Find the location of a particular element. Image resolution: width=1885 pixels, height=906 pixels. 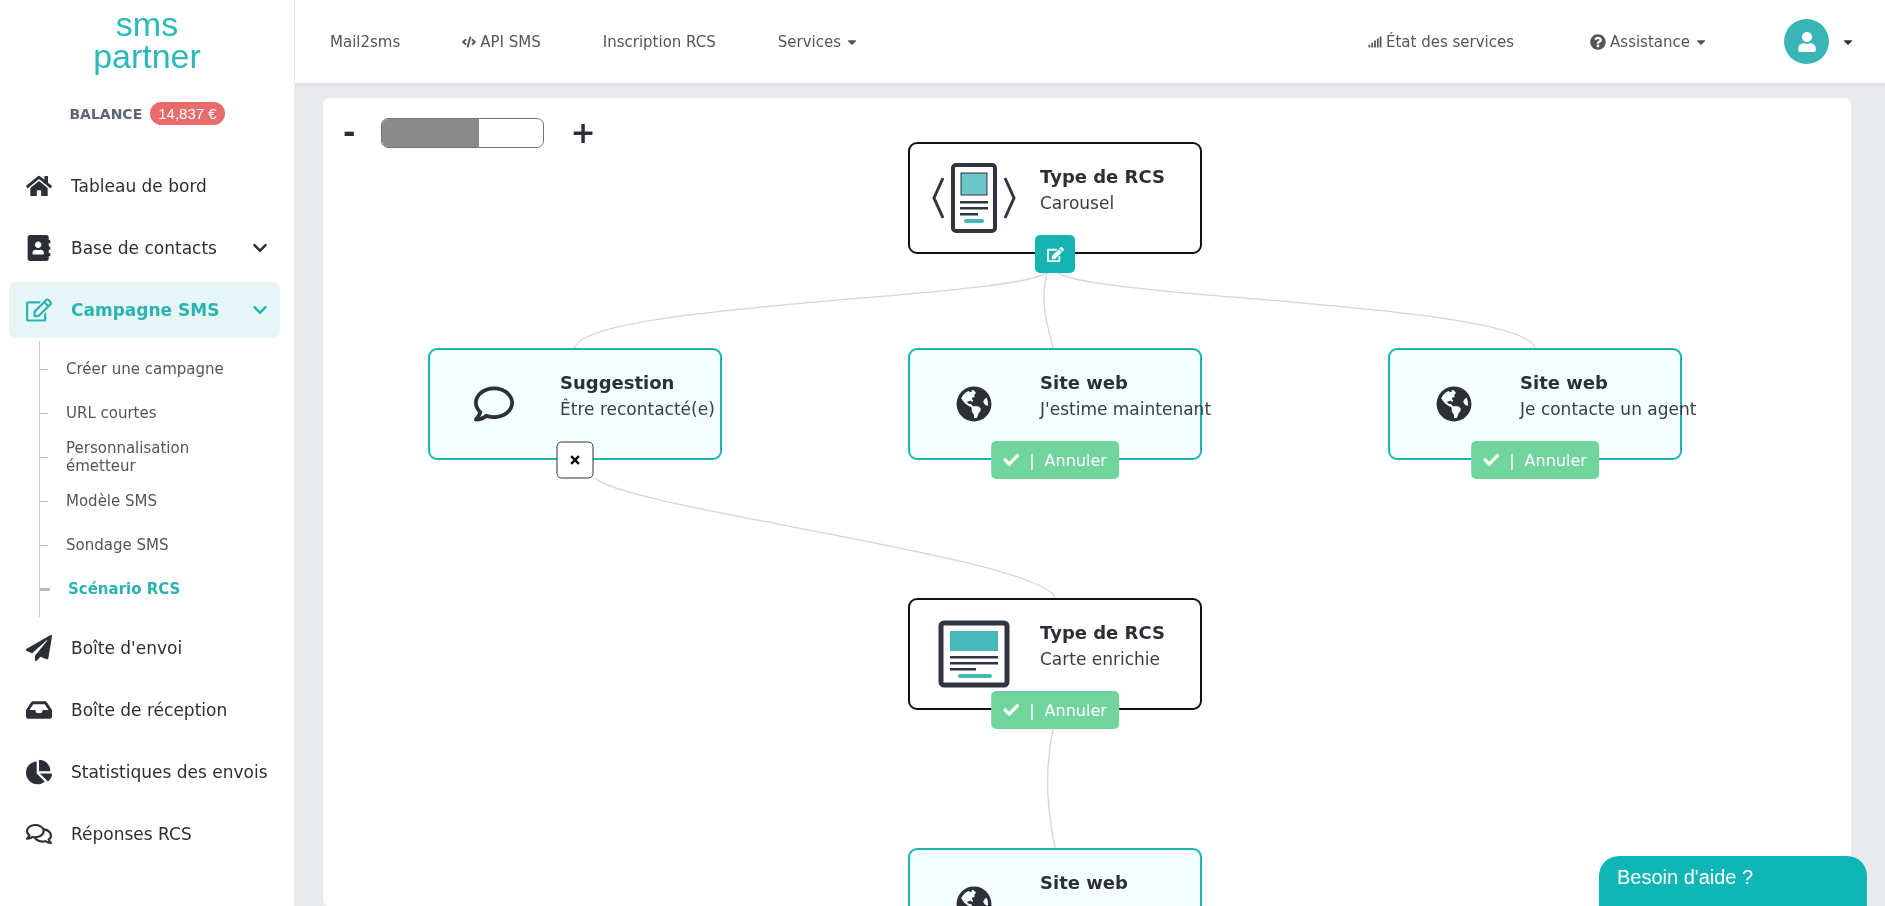

rich-card-icon is located at coordinates (974, 654).